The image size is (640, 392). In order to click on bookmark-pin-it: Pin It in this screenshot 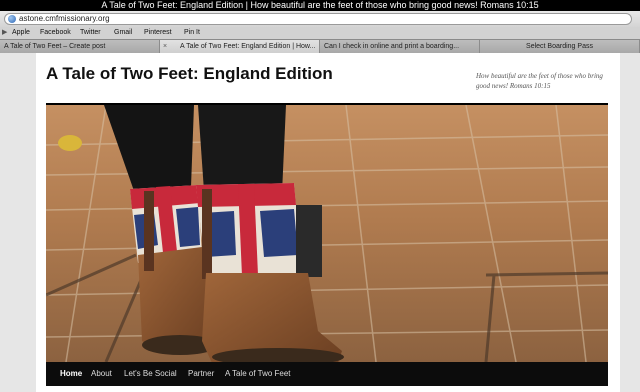, I will do `click(192, 33)`.